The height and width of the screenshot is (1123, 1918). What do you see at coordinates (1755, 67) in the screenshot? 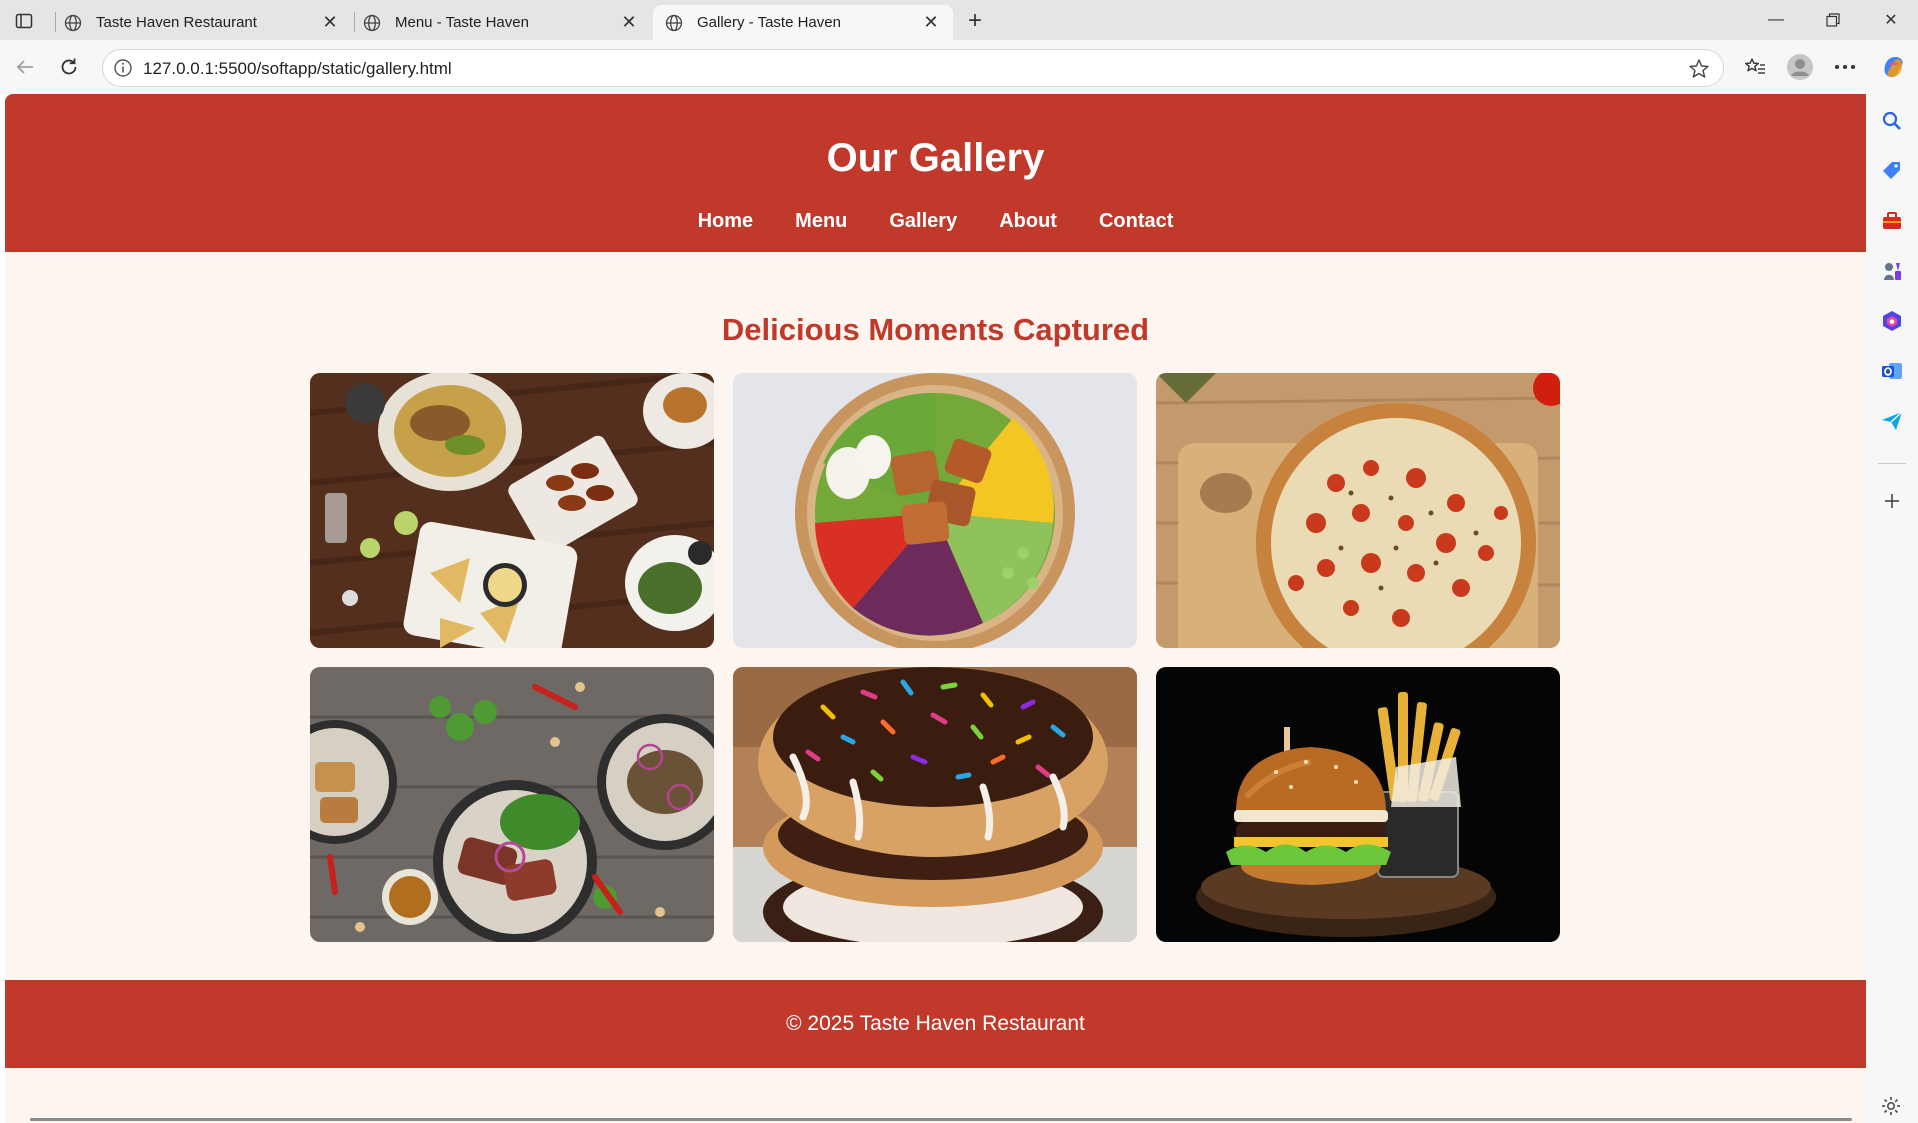
I see `favorites-icon` at bounding box center [1755, 67].